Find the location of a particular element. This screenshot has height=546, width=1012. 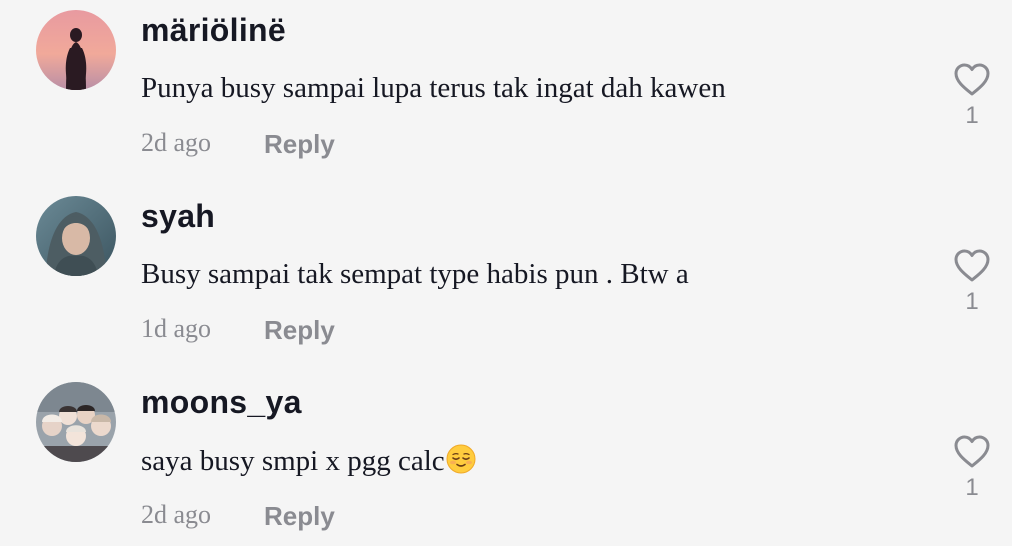

comment-text-body: saya busy smpi x pgg calc is located at coordinates (293, 461).